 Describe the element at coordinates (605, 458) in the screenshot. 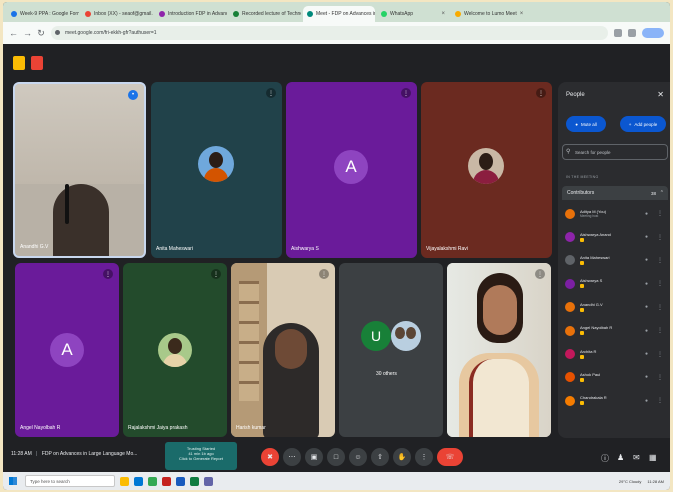

I see `info-icon: ⓘ` at that location.